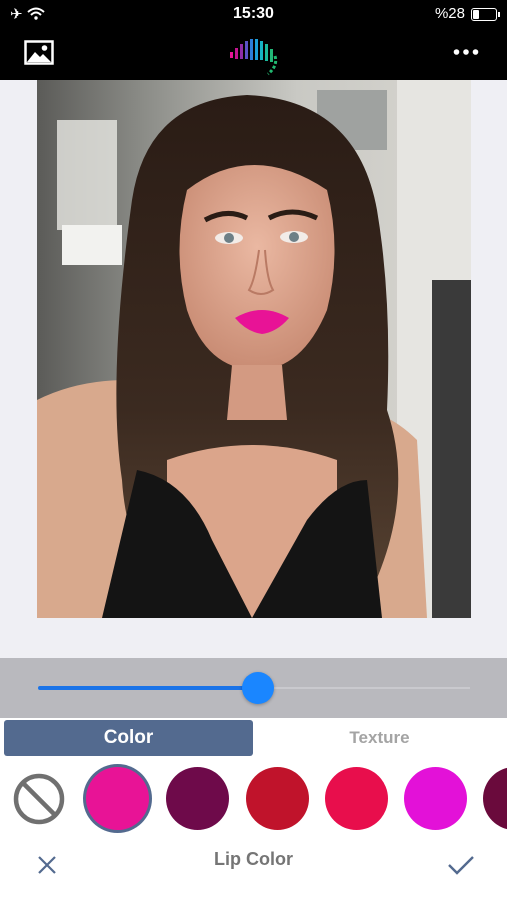  What do you see at coordinates (253, 739) in the screenshot?
I see `mode-tabs: Color Texture` at bounding box center [253, 739].